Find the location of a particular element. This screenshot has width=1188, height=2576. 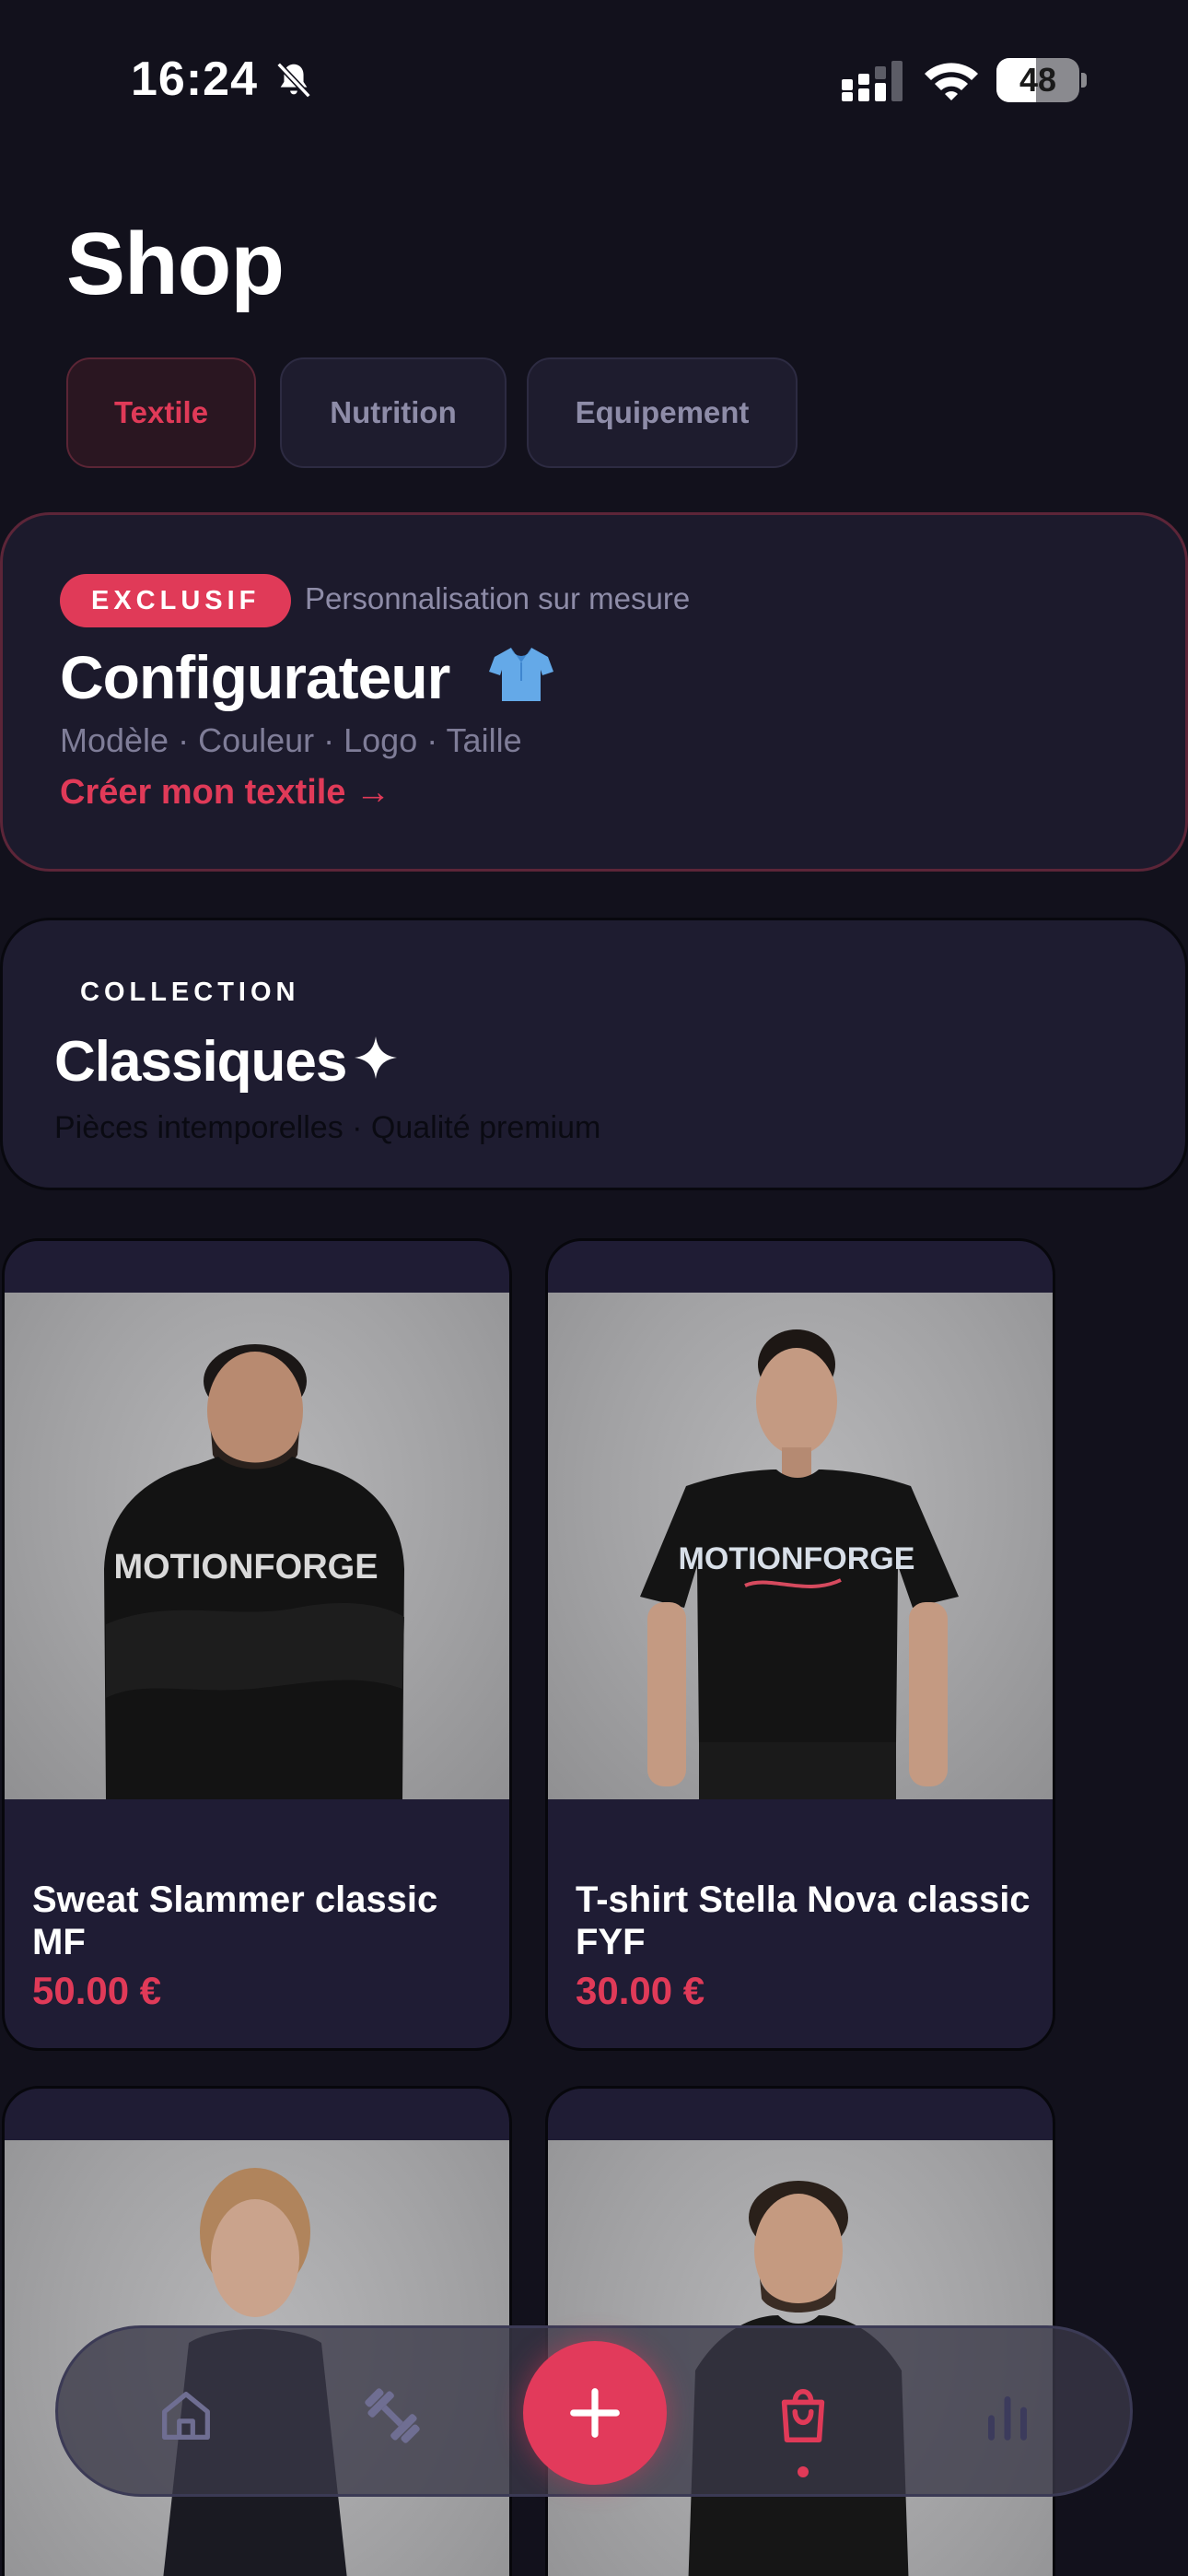

configurator-options: Modèle · Couleur · Logo · Taille is located at coordinates (291, 740).